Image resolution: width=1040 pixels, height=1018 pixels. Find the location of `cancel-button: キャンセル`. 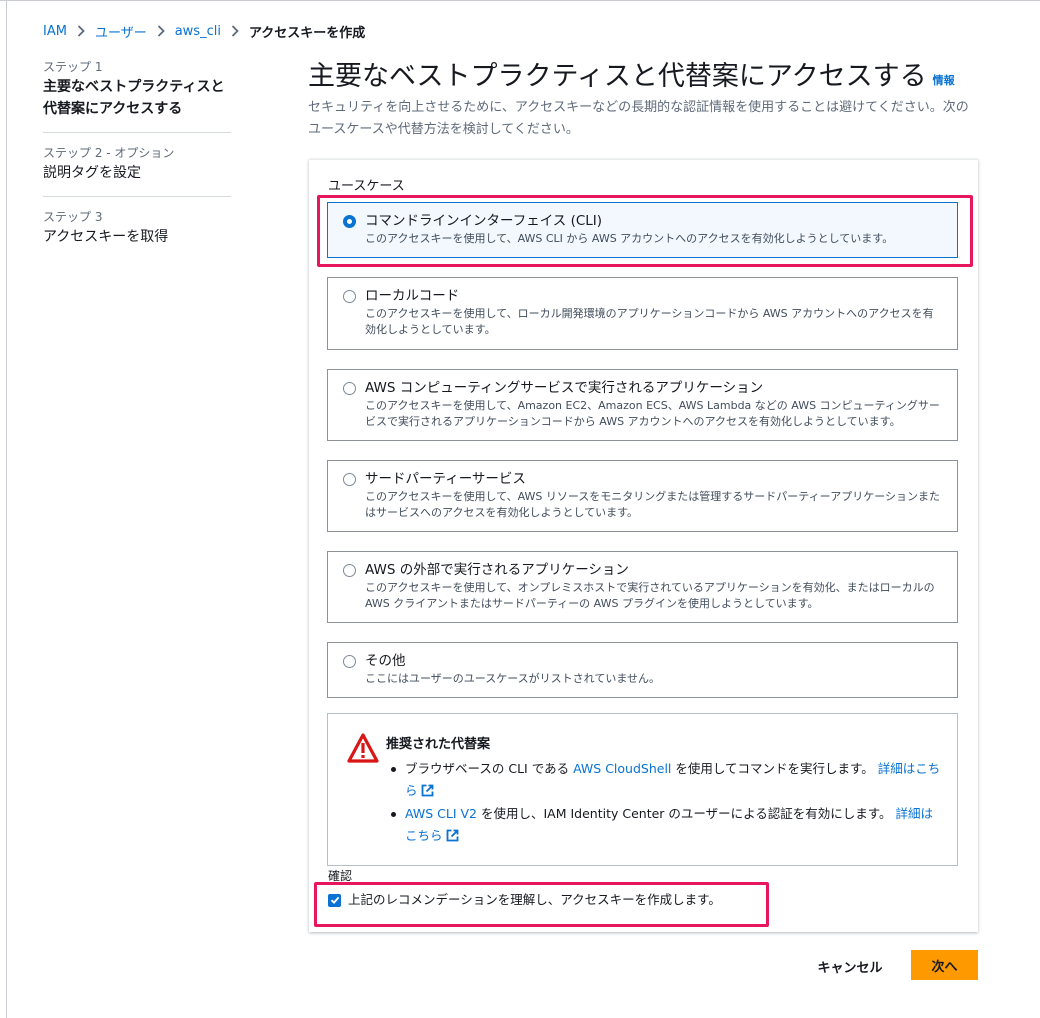

cancel-button: キャンセル is located at coordinates (850, 966).